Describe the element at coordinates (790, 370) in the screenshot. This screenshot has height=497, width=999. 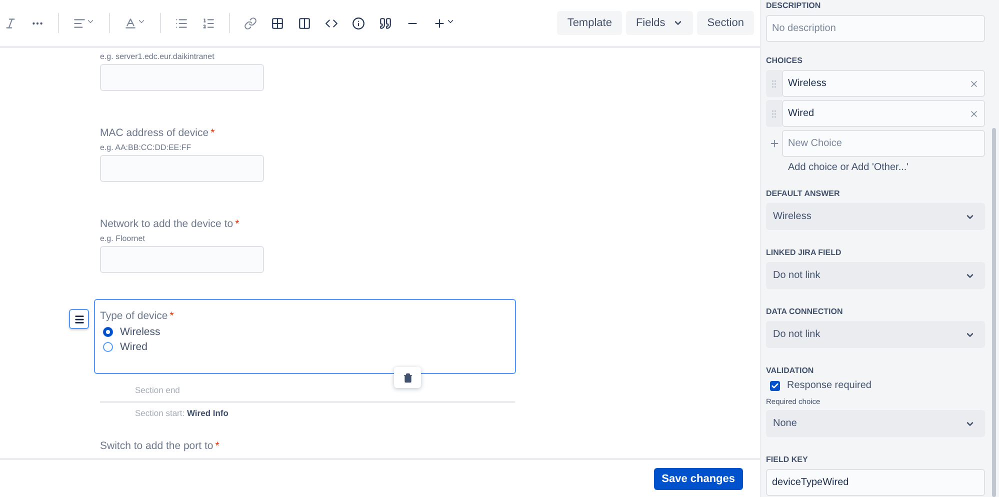
I see `section-label: VALIDATION` at that location.